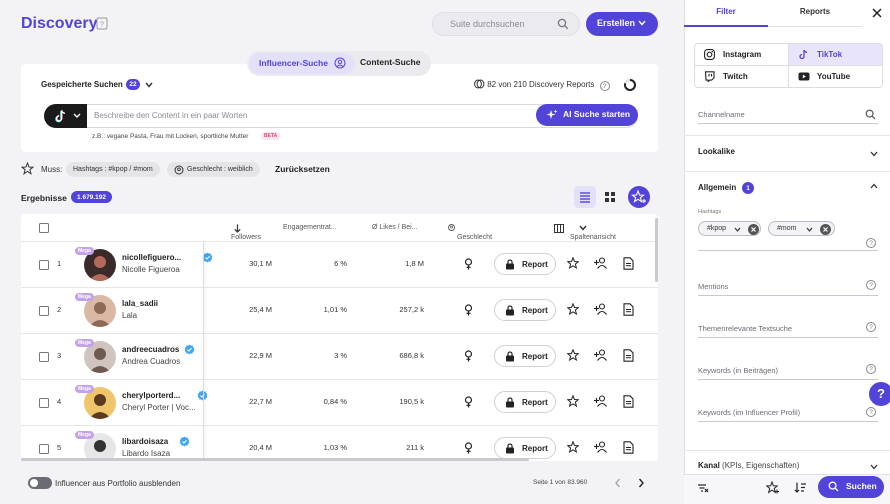 The height and width of the screenshot is (504, 890). Describe the element at coordinates (877, 13) in the screenshot. I see `close-icon` at that location.